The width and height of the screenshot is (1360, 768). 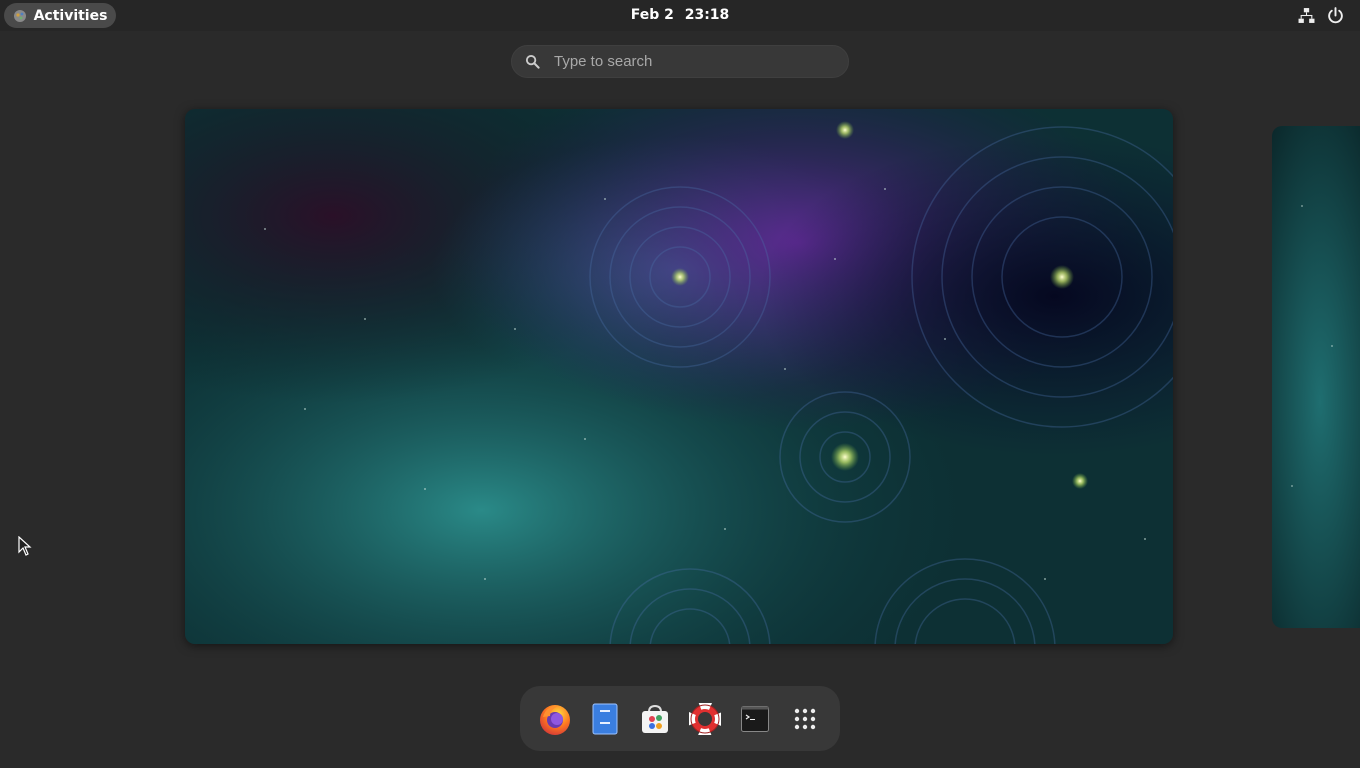 I want to click on help-icon, so click(x=705, y=718).